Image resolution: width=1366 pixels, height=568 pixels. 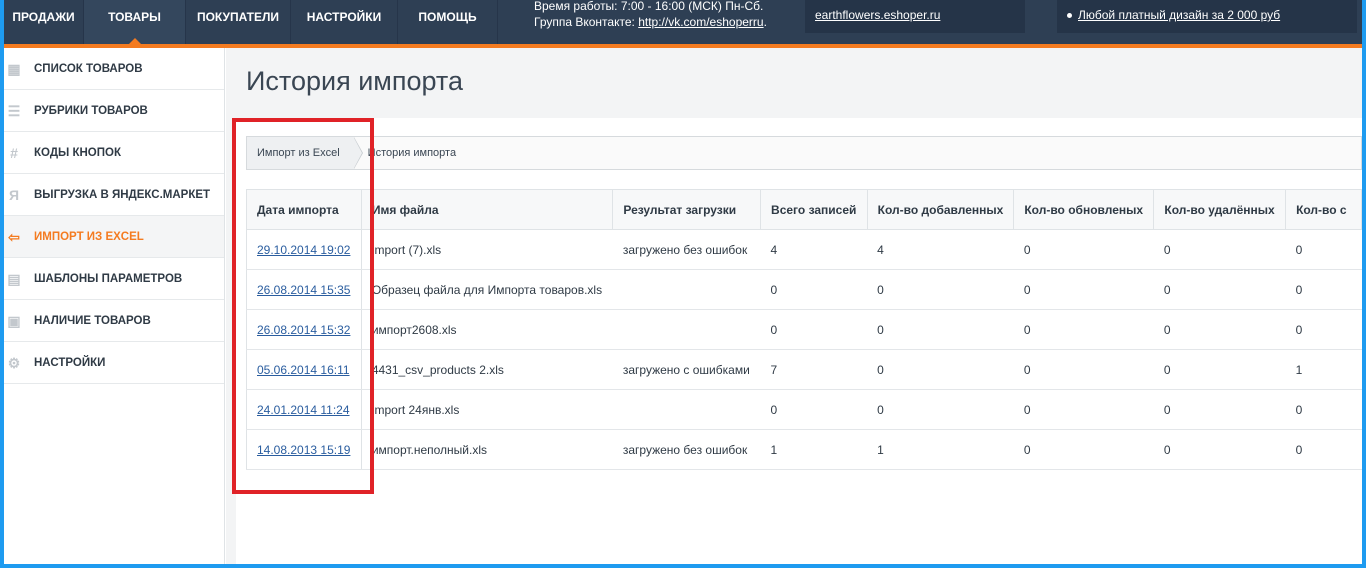 What do you see at coordinates (14, 195) in the screenshot?
I see `yandex-icon: Я` at bounding box center [14, 195].